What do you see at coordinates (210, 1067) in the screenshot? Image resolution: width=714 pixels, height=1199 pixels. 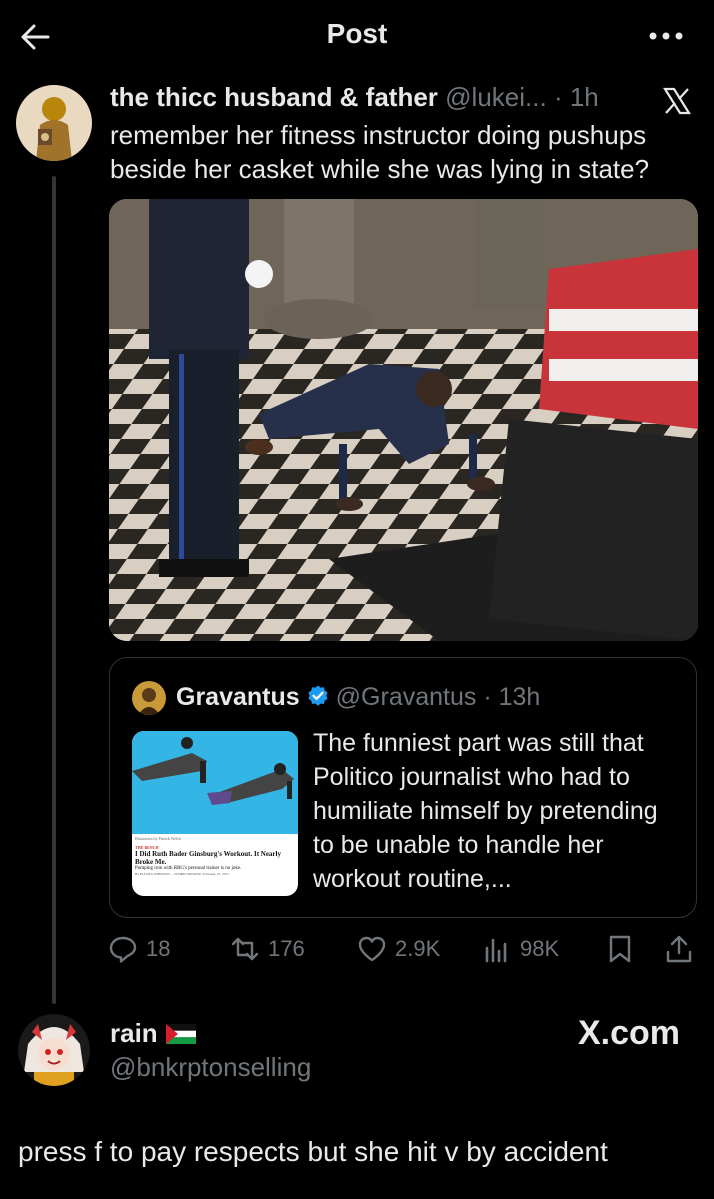 I see `reply-author-handle: @bnkrptonselling` at bounding box center [210, 1067].